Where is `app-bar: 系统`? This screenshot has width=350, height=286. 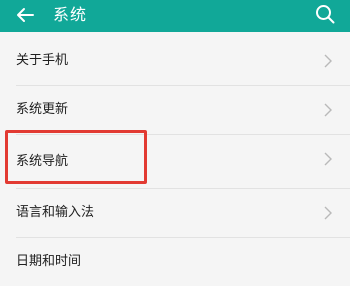 app-bar: 系统 is located at coordinates (175, 16).